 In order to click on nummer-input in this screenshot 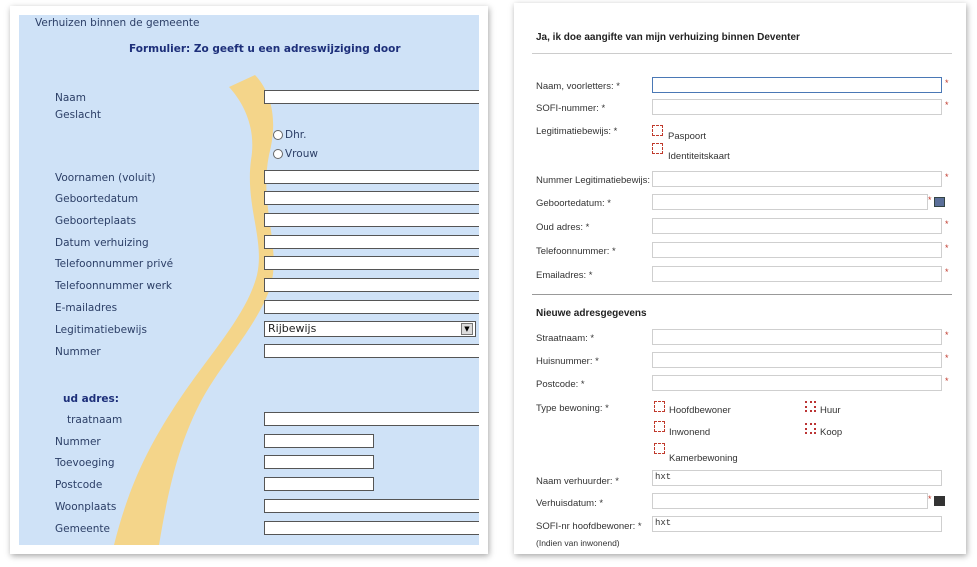, I will do `click(371, 351)`.